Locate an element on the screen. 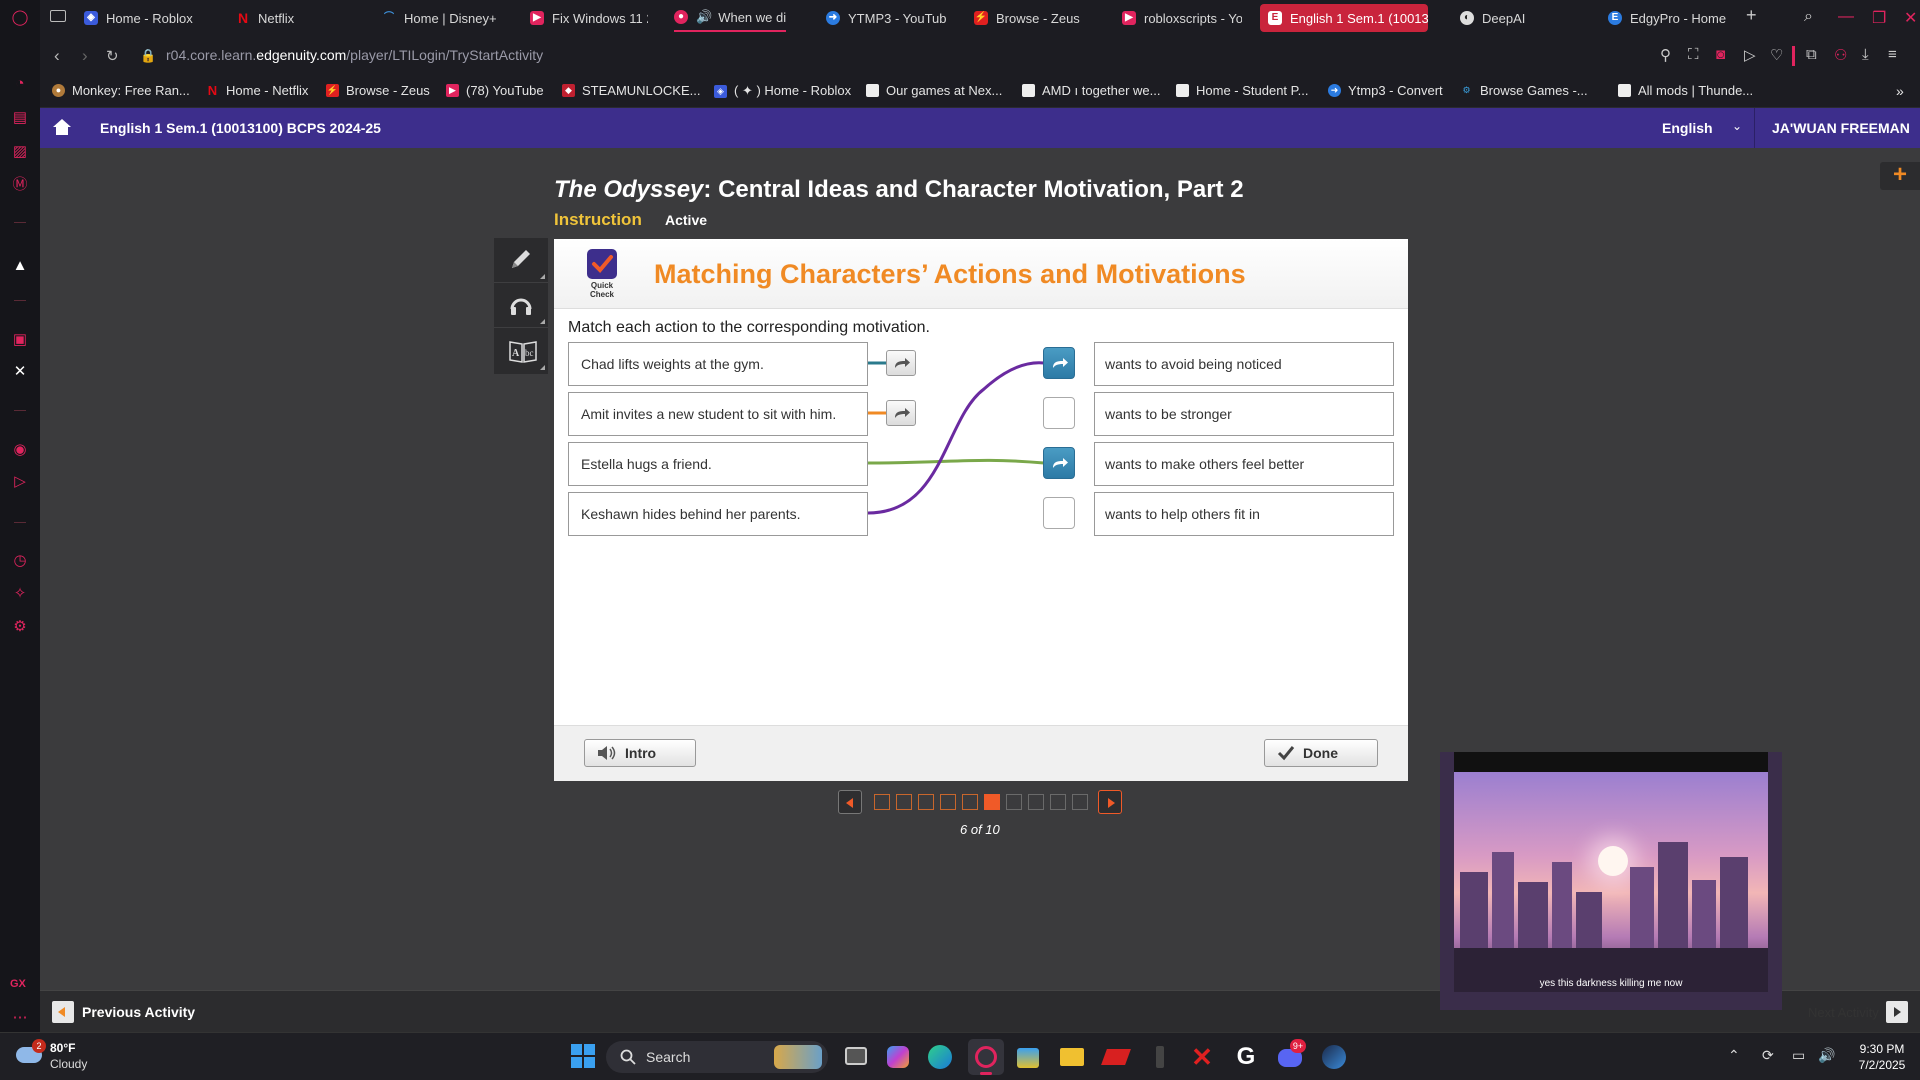 This screenshot has width=1920, height=1080. motivation-item: wants to help others fit in is located at coordinates (1244, 514).